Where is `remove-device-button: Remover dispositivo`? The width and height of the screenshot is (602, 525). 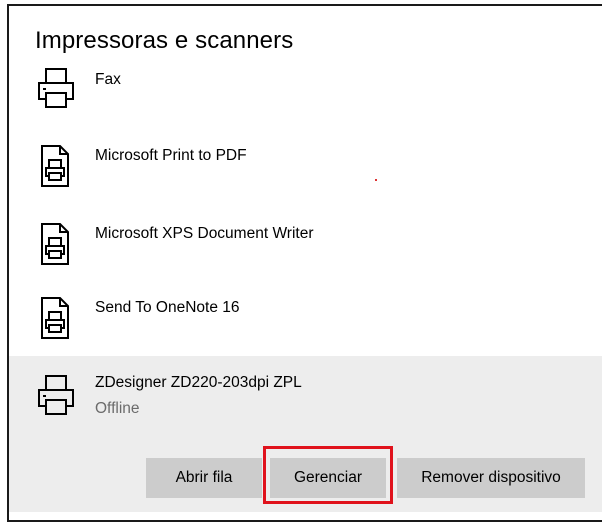 remove-device-button: Remover dispositivo is located at coordinates (491, 478).